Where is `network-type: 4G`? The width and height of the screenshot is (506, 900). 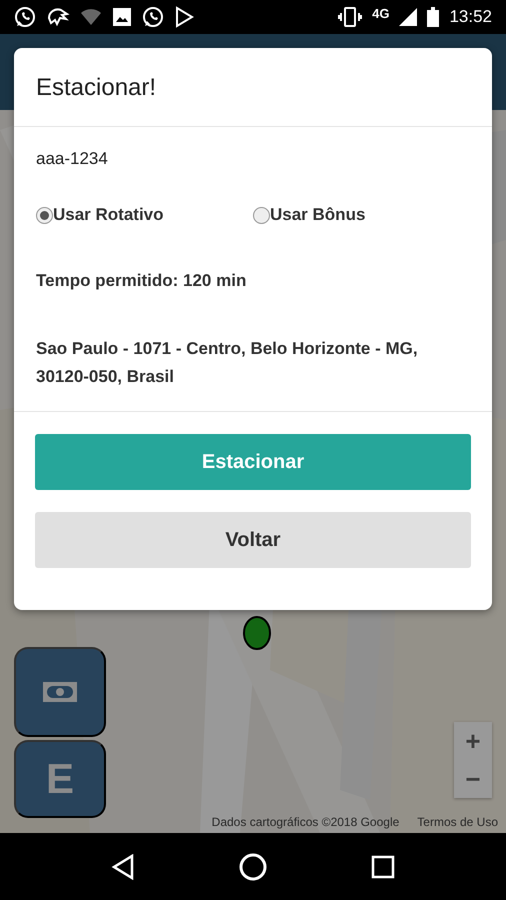
network-type: 4G is located at coordinates (381, 13).